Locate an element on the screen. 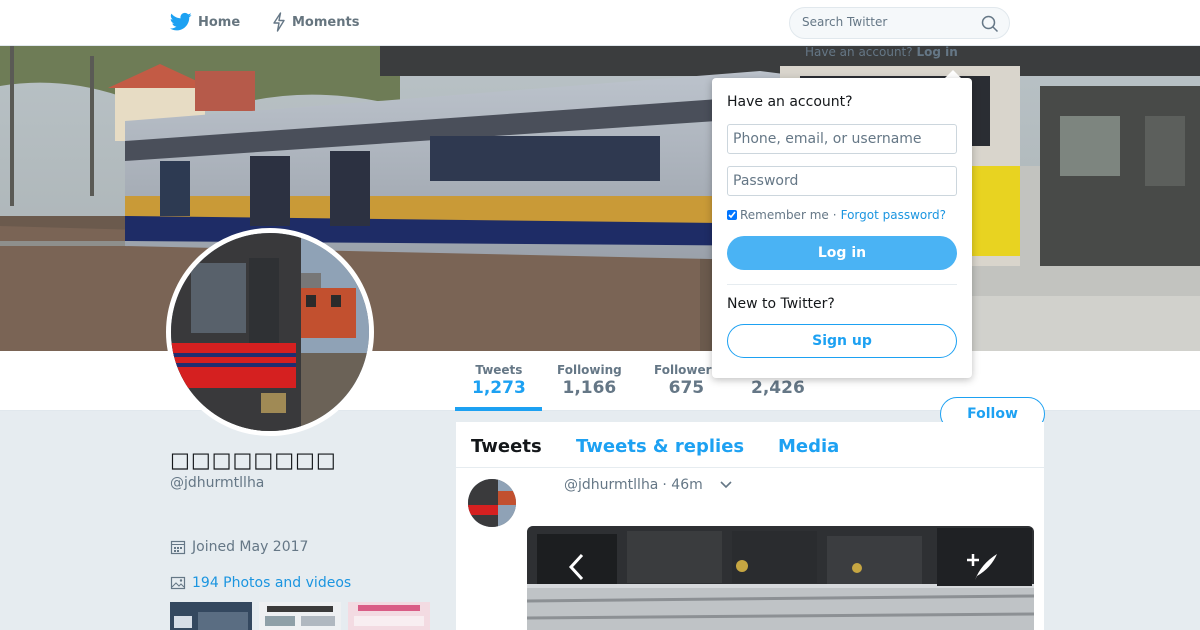 The height and width of the screenshot is (630, 1200). stat-followers-value: 675 is located at coordinates (686, 388).